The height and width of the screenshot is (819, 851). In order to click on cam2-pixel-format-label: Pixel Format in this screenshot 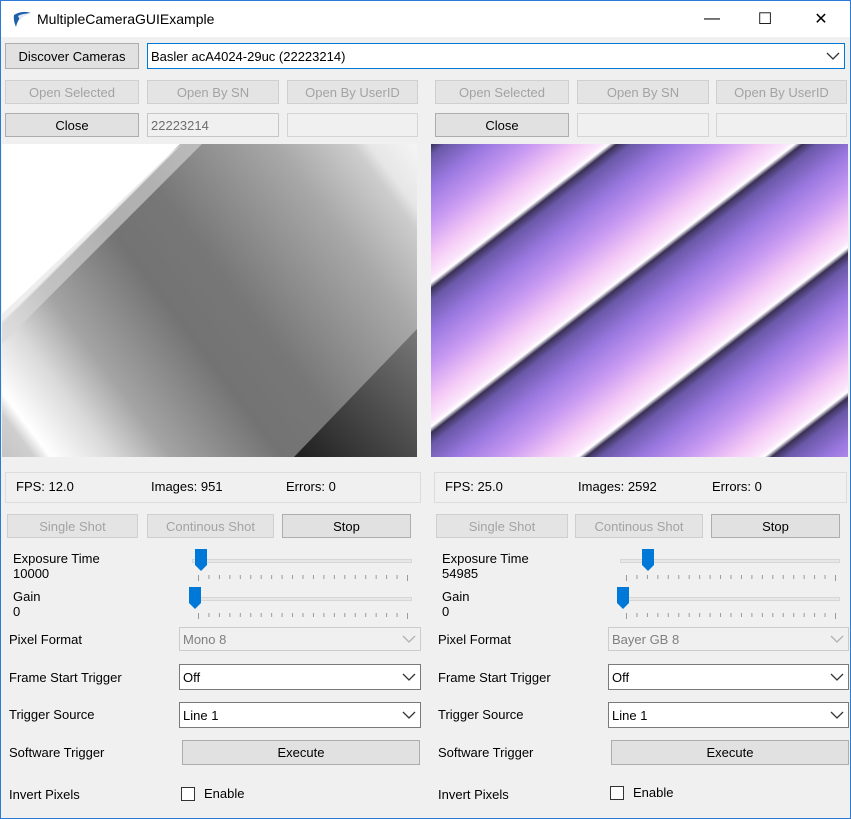, I will do `click(474, 639)`.